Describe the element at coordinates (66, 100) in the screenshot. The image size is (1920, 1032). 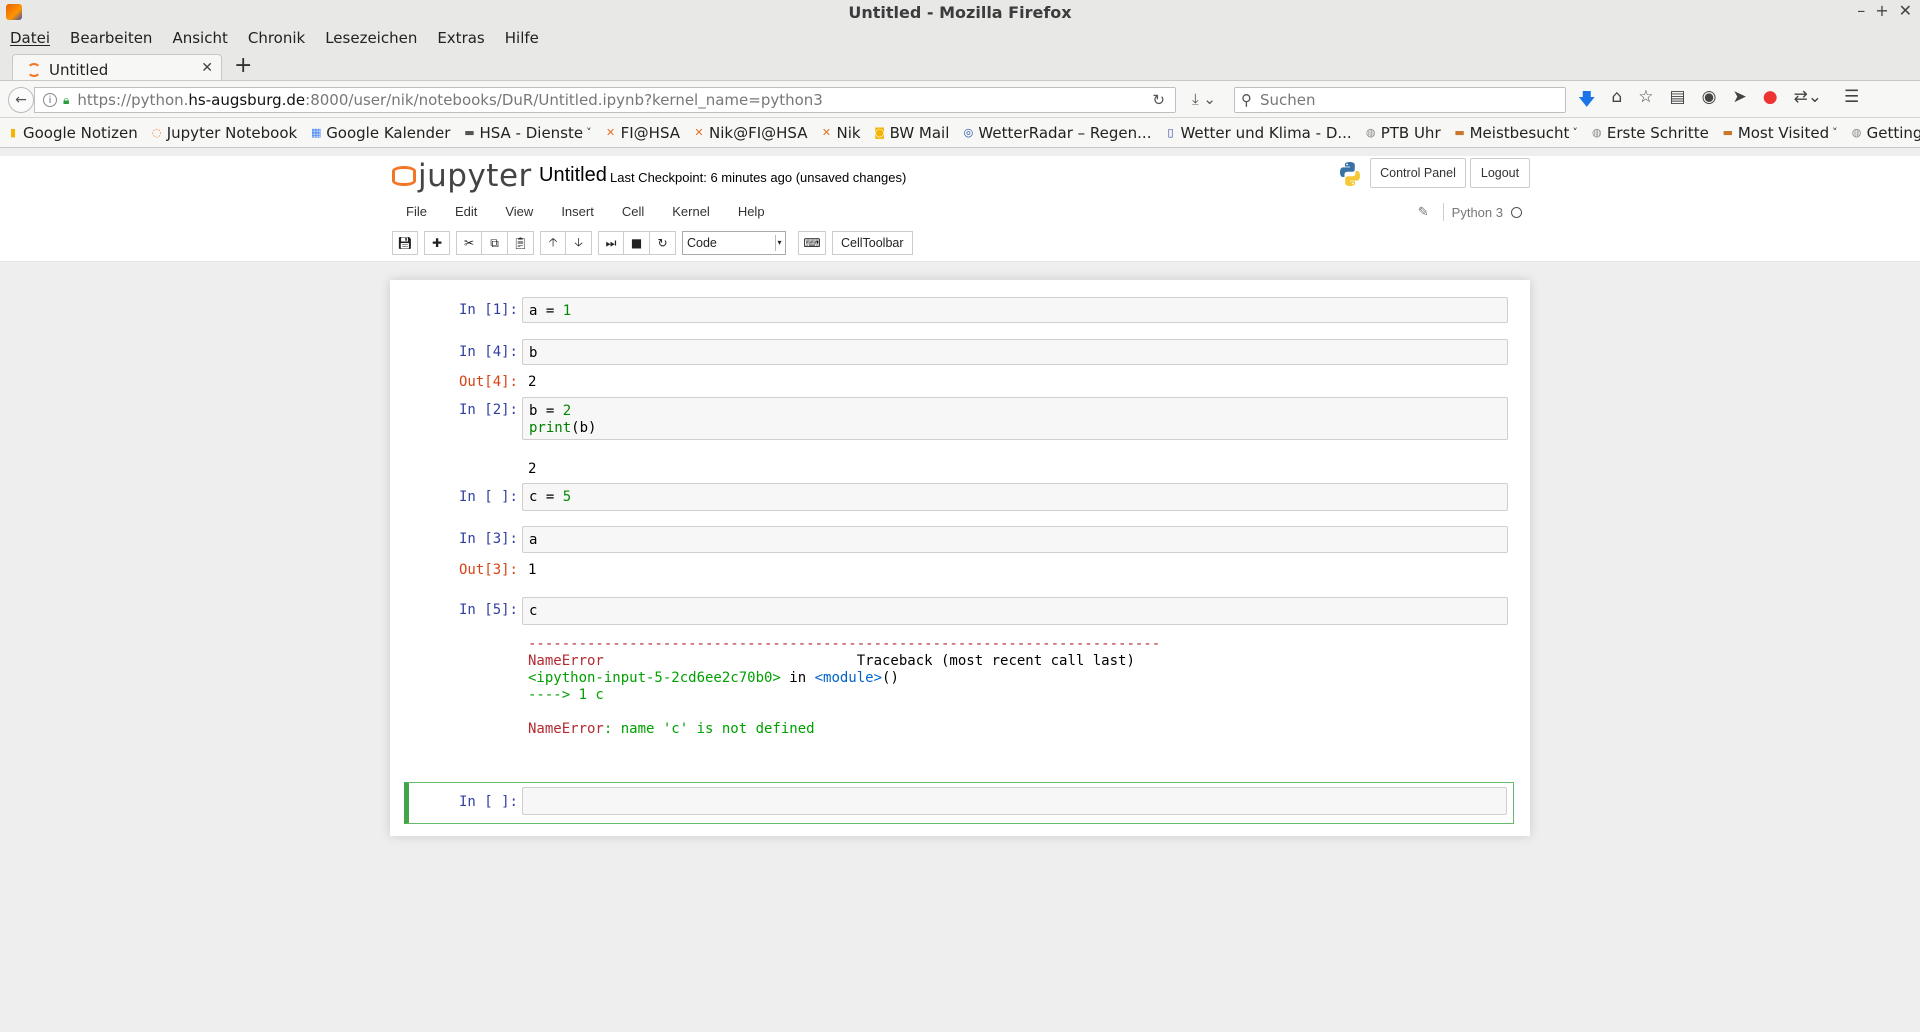
I see `lock-icon: 🔒︎` at that location.